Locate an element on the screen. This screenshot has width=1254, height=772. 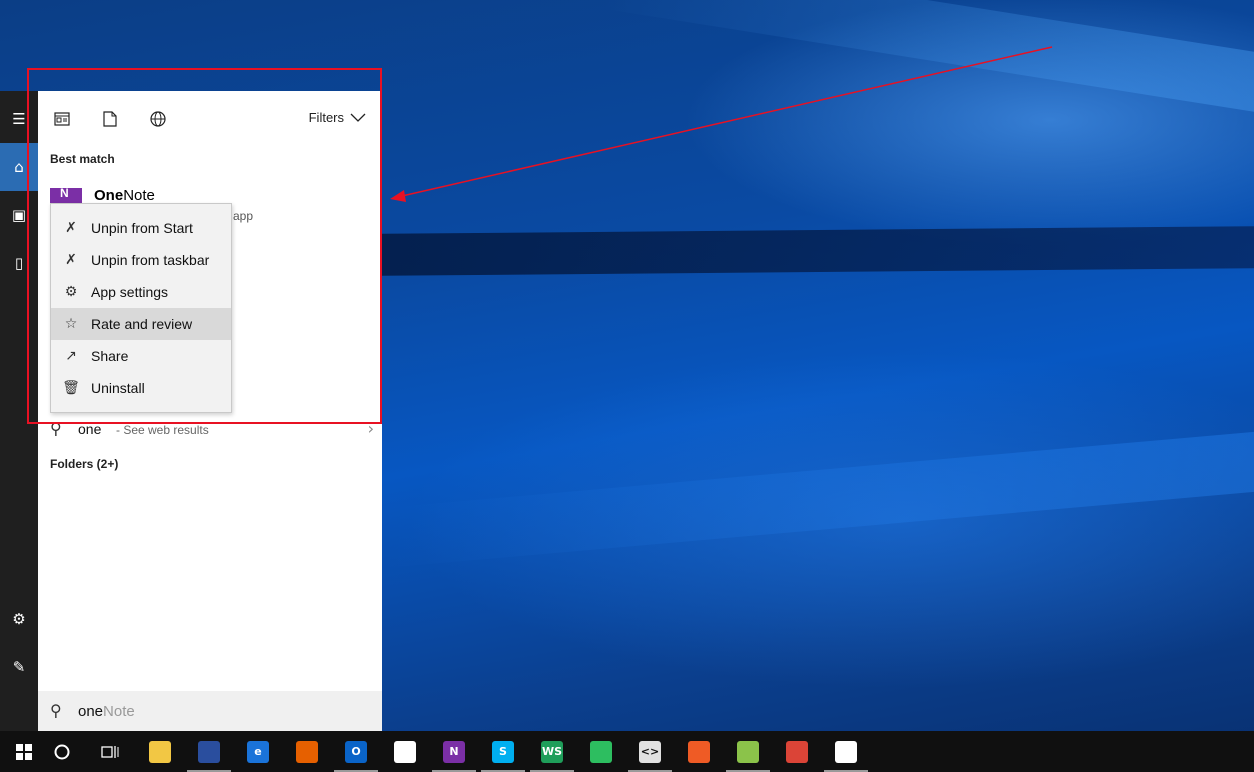
webstorm-icon: WS is located at coordinates (552, 751).